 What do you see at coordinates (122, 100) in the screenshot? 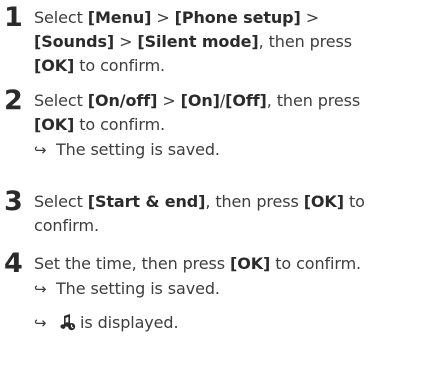
I see `on-off-label: [On/off]` at bounding box center [122, 100].